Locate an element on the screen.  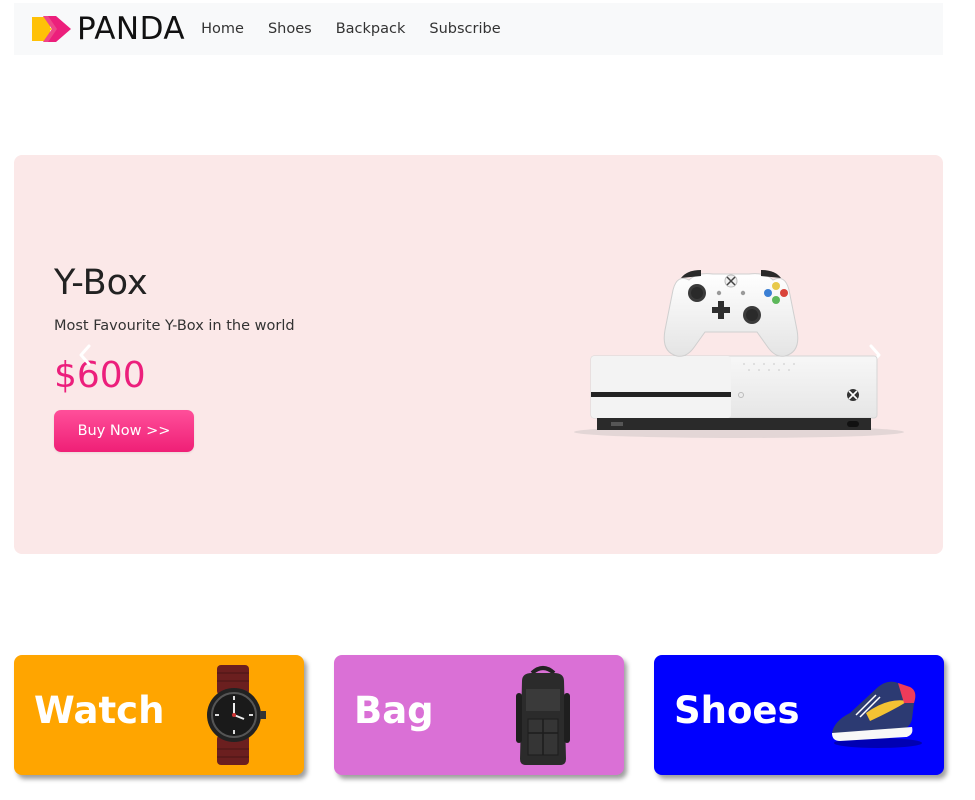
category-label-watch: Watch is located at coordinates (99, 710).